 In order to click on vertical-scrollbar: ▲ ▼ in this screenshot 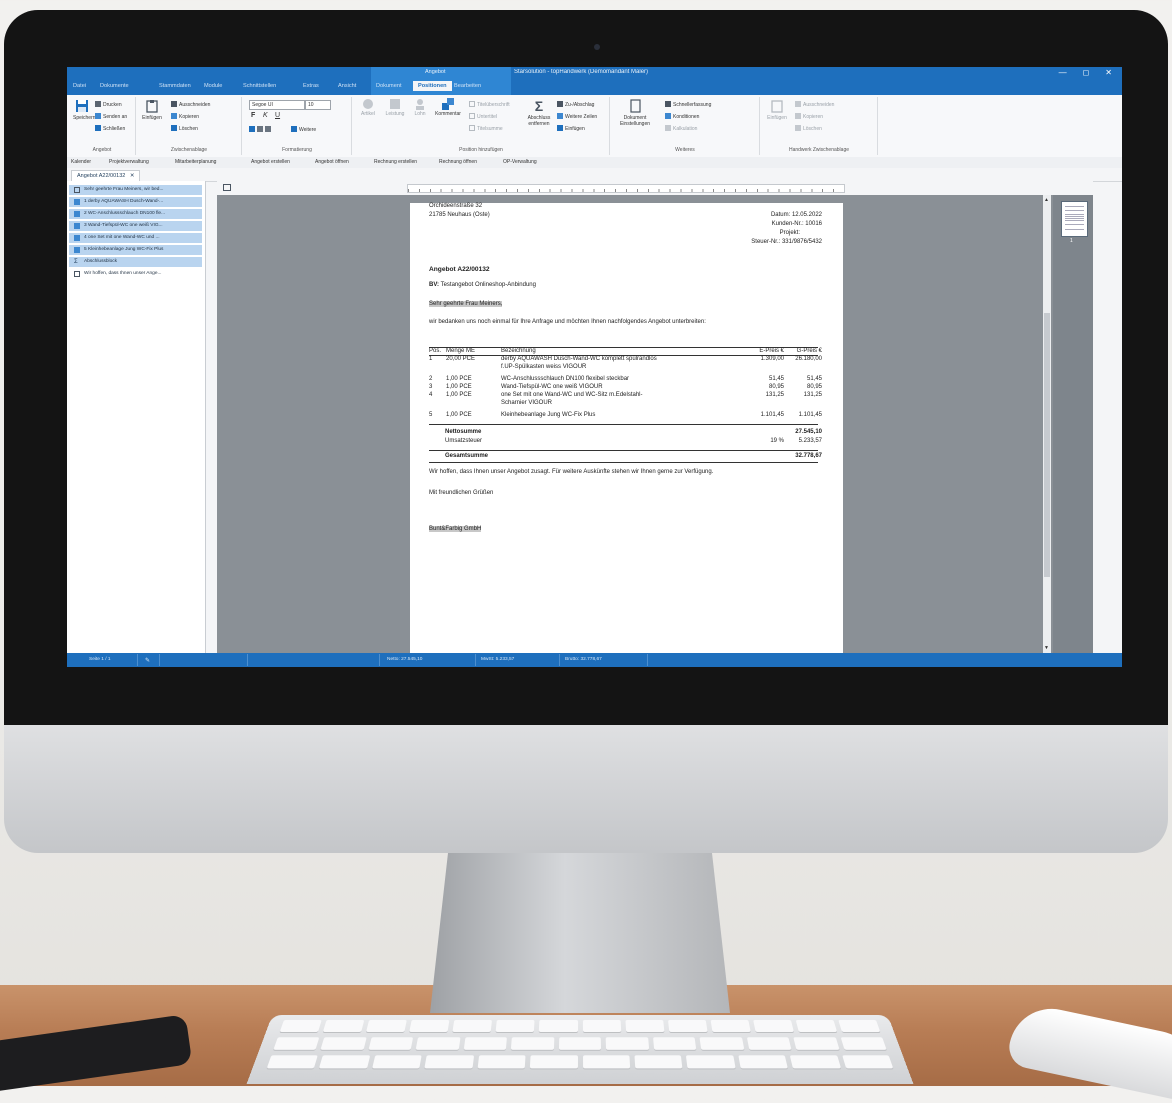, I will do `click(1047, 424)`.